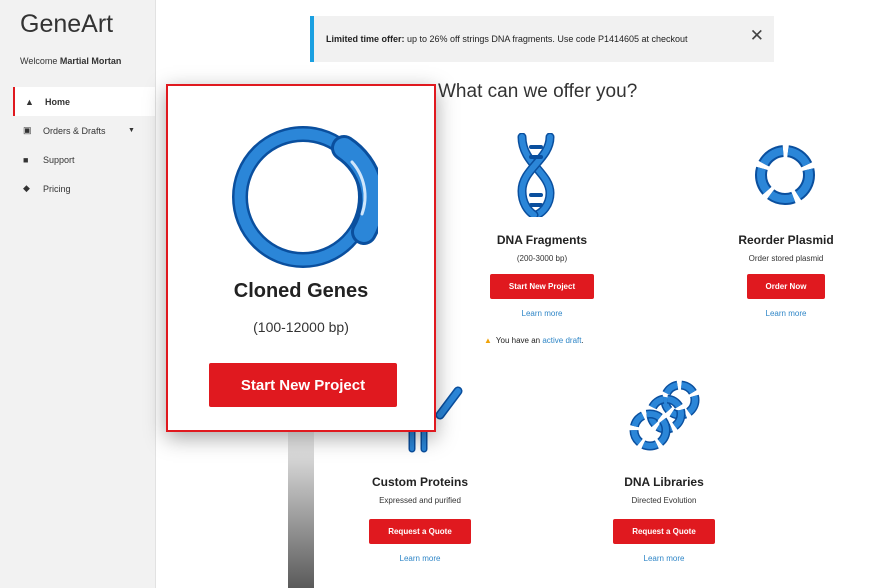  Describe the element at coordinates (786, 258) in the screenshot. I see `product-subtitle: Order stored plasmid` at that location.